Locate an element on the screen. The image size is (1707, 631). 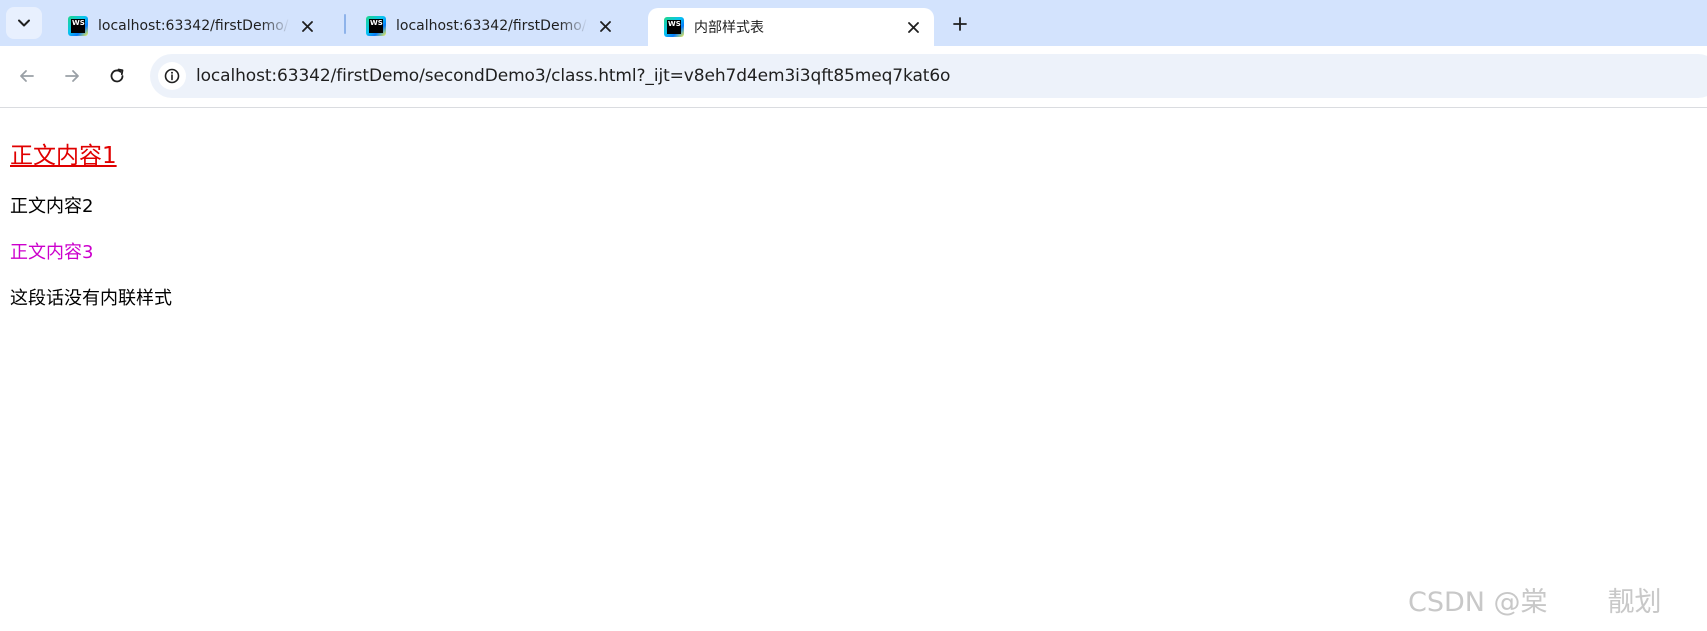
tab-title: 内部样式表 is located at coordinates (729, 28).